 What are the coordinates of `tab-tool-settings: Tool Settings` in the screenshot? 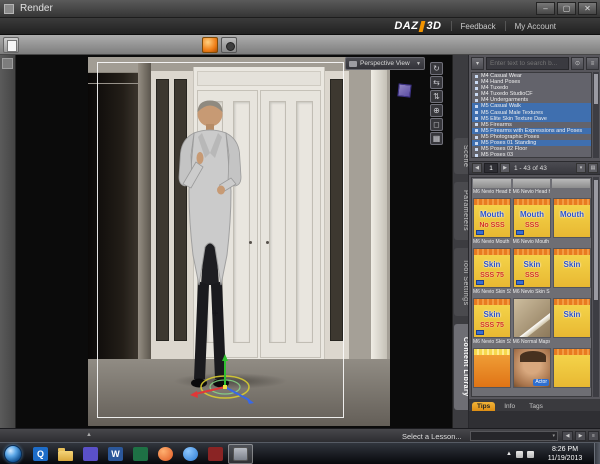 It's located at (461, 282).